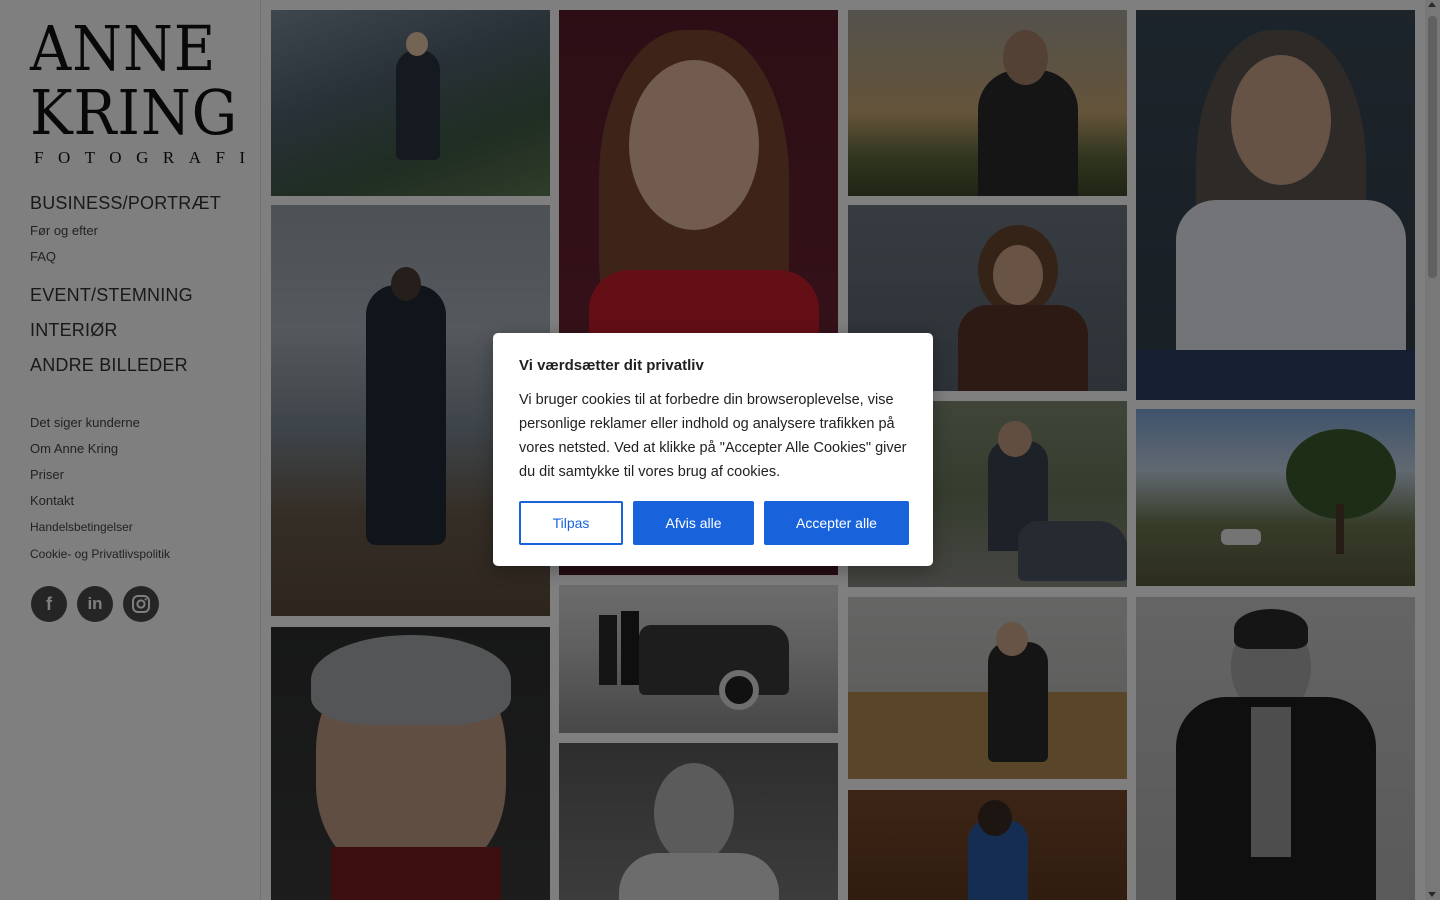  I want to click on reject-all-button: Afvis alle, so click(693, 523).